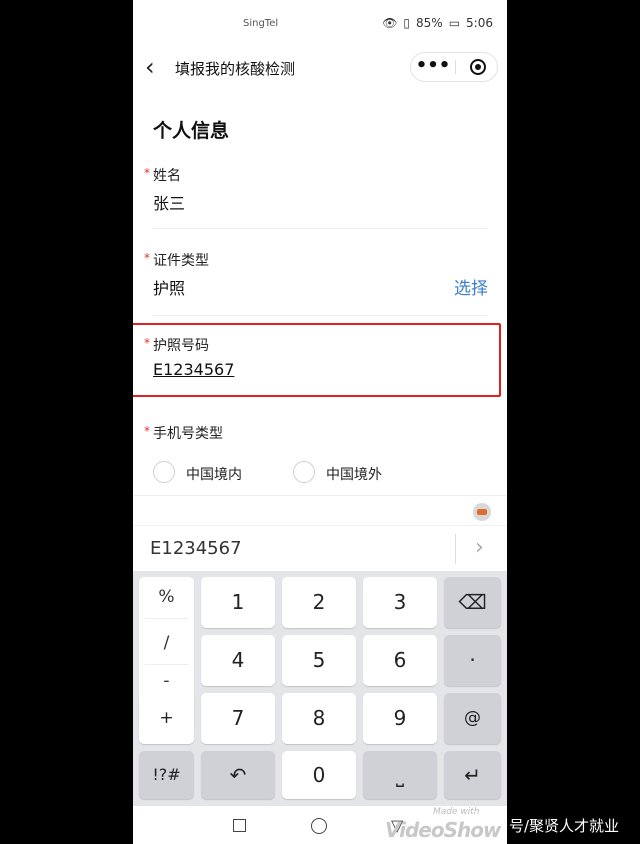 This screenshot has height=844, width=640. I want to click on home-icon, so click(319, 826).